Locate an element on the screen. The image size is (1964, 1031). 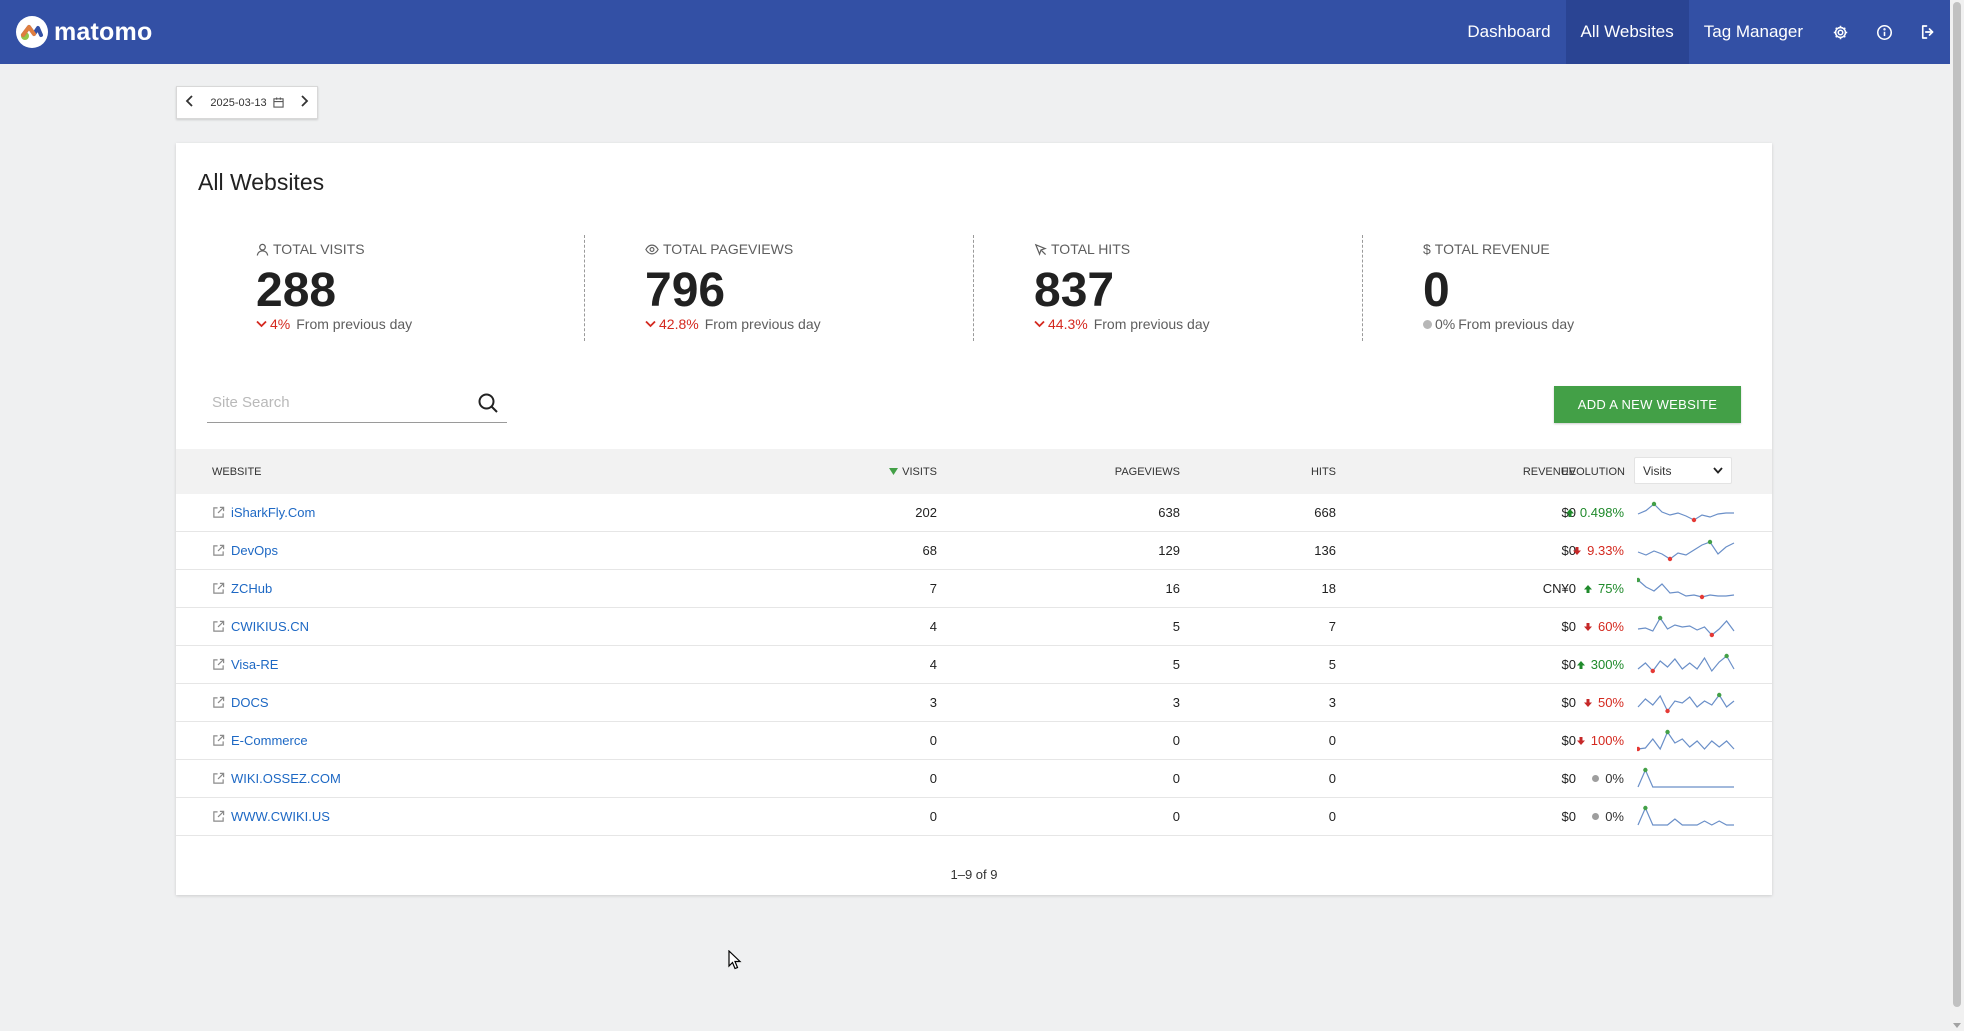
website-name: DevOps is located at coordinates (254, 550).